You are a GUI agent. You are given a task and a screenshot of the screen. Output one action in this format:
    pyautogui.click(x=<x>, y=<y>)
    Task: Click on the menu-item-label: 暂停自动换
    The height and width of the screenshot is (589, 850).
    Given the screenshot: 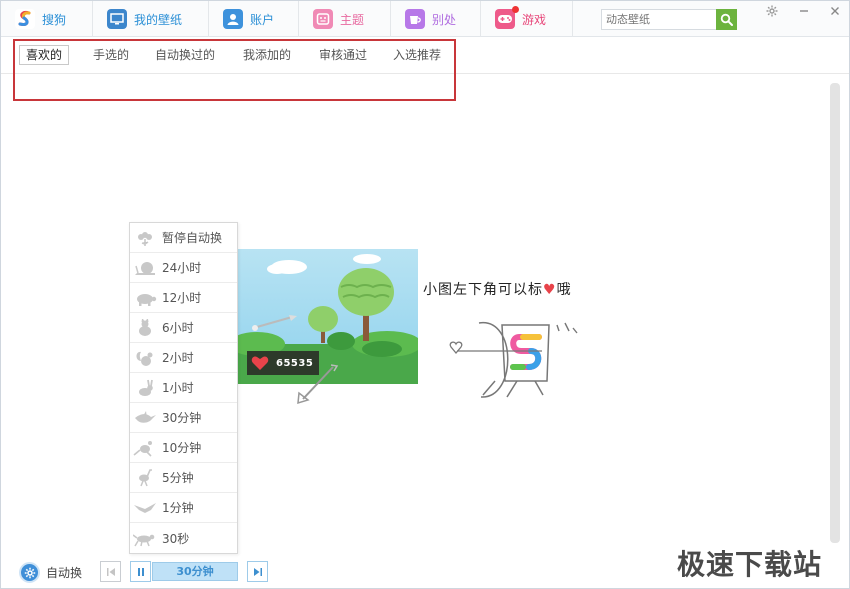 What is the action you would take?
    pyautogui.click(x=192, y=238)
    